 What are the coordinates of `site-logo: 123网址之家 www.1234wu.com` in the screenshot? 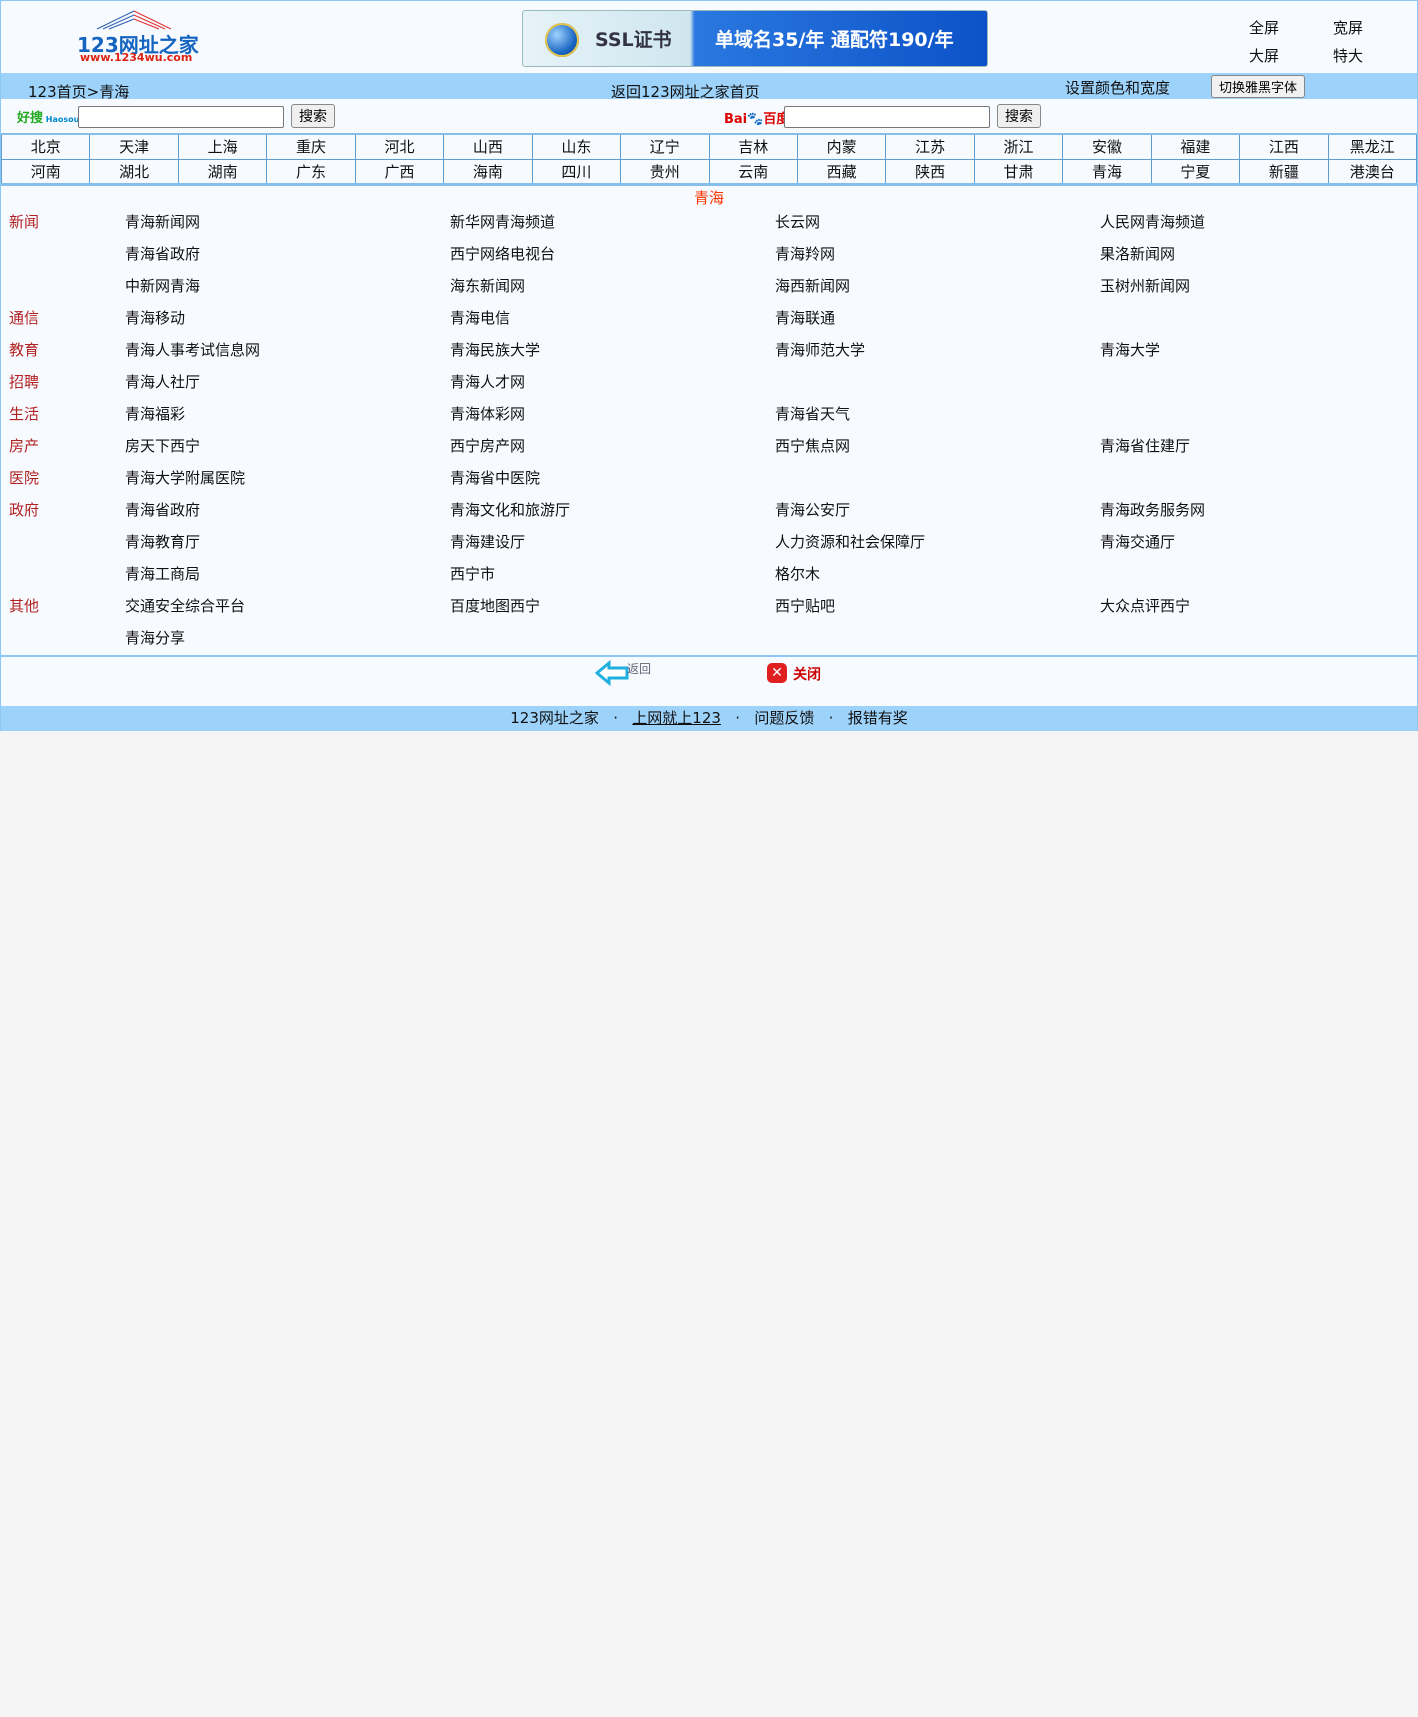 It's located at (138, 37).